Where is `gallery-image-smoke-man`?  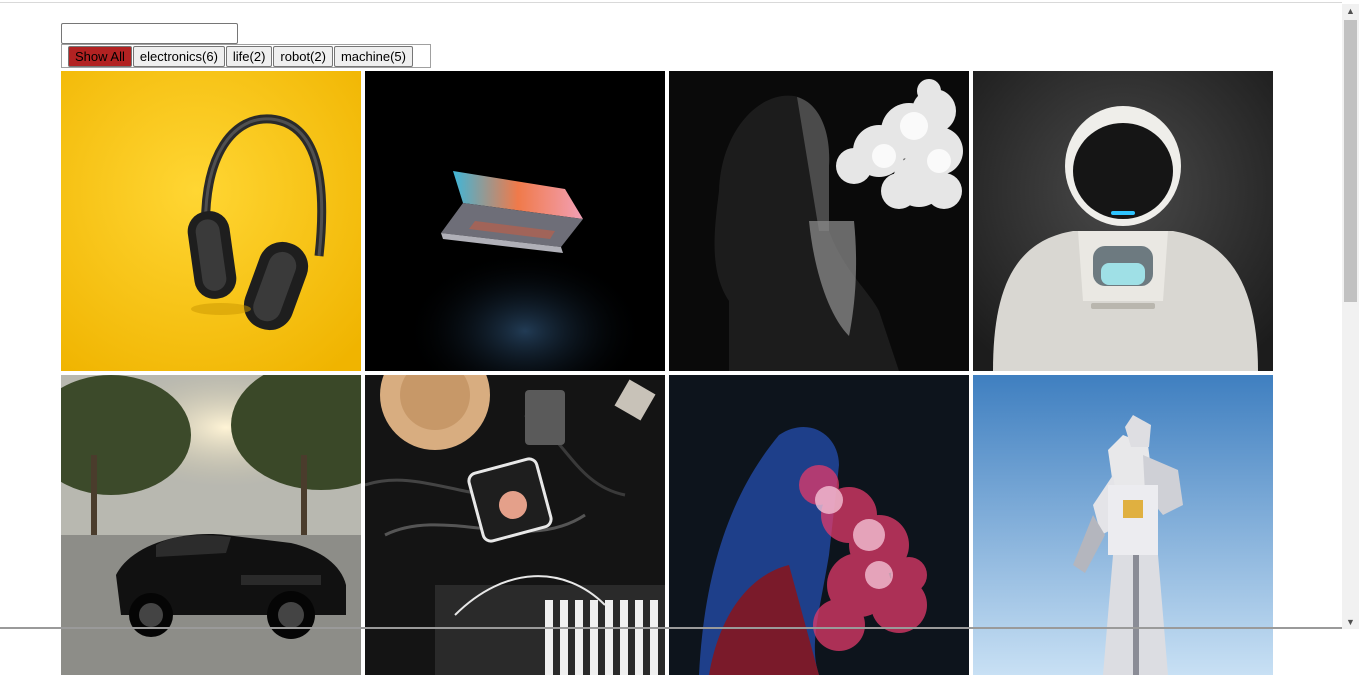 gallery-image-smoke-man is located at coordinates (819, 221).